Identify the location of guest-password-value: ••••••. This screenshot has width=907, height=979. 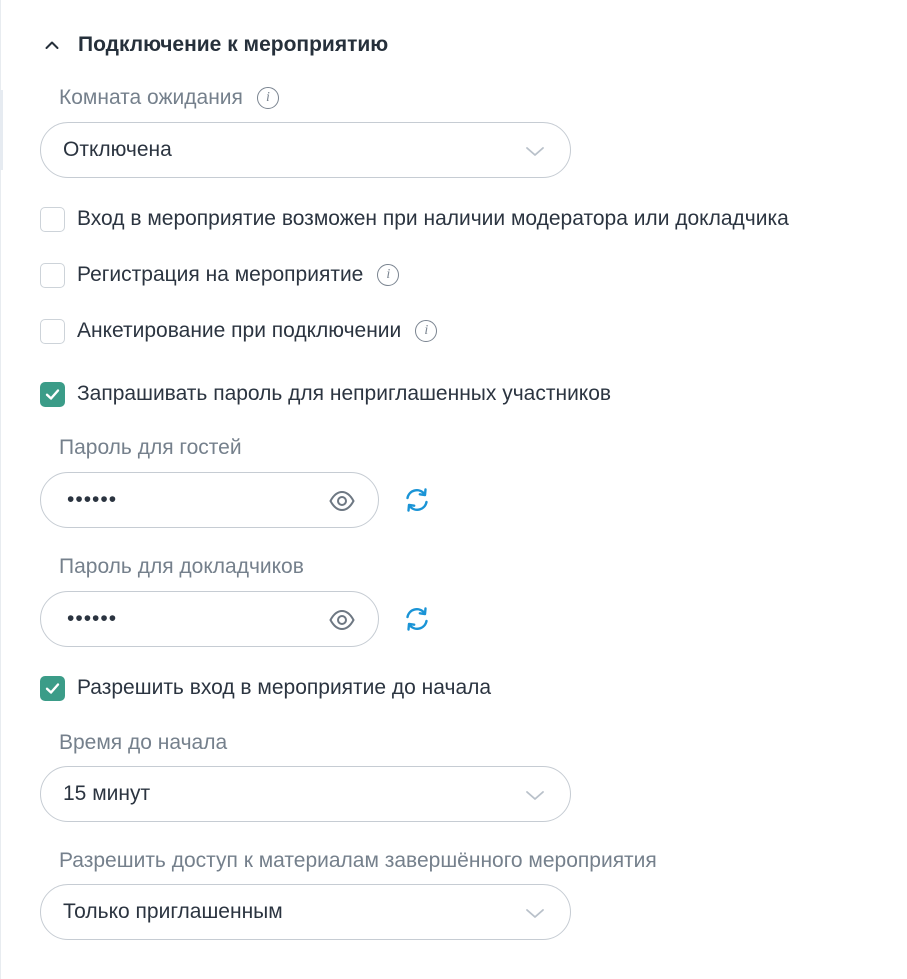
(92, 499).